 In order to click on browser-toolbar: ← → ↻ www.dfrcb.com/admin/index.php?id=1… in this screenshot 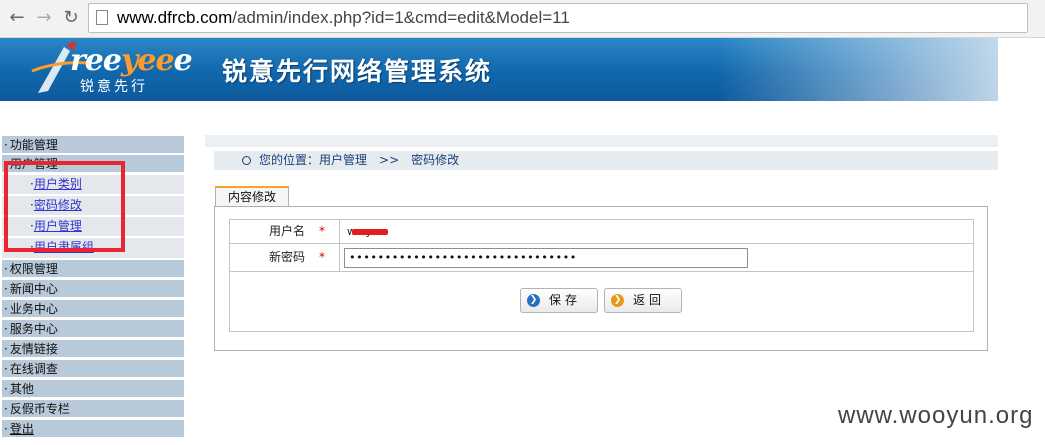, I will do `click(522, 19)`.